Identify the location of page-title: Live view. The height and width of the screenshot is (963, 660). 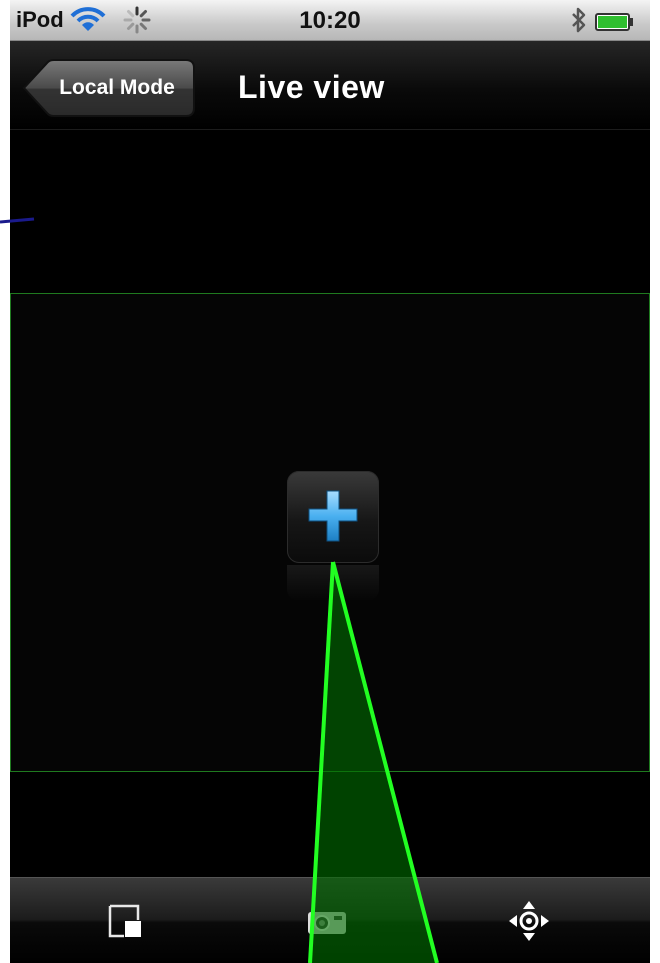
(311, 87).